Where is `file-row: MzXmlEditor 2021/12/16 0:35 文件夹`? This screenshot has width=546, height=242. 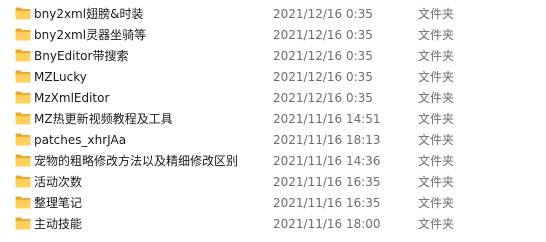 file-row: MzXmlEditor 2021/12/16 0:35 文件夹 is located at coordinates (273, 98).